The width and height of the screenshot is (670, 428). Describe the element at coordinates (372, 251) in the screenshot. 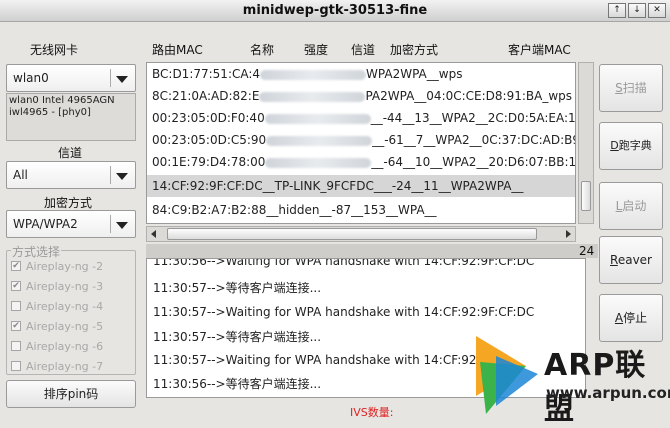

I see `splitter-bar` at that location.